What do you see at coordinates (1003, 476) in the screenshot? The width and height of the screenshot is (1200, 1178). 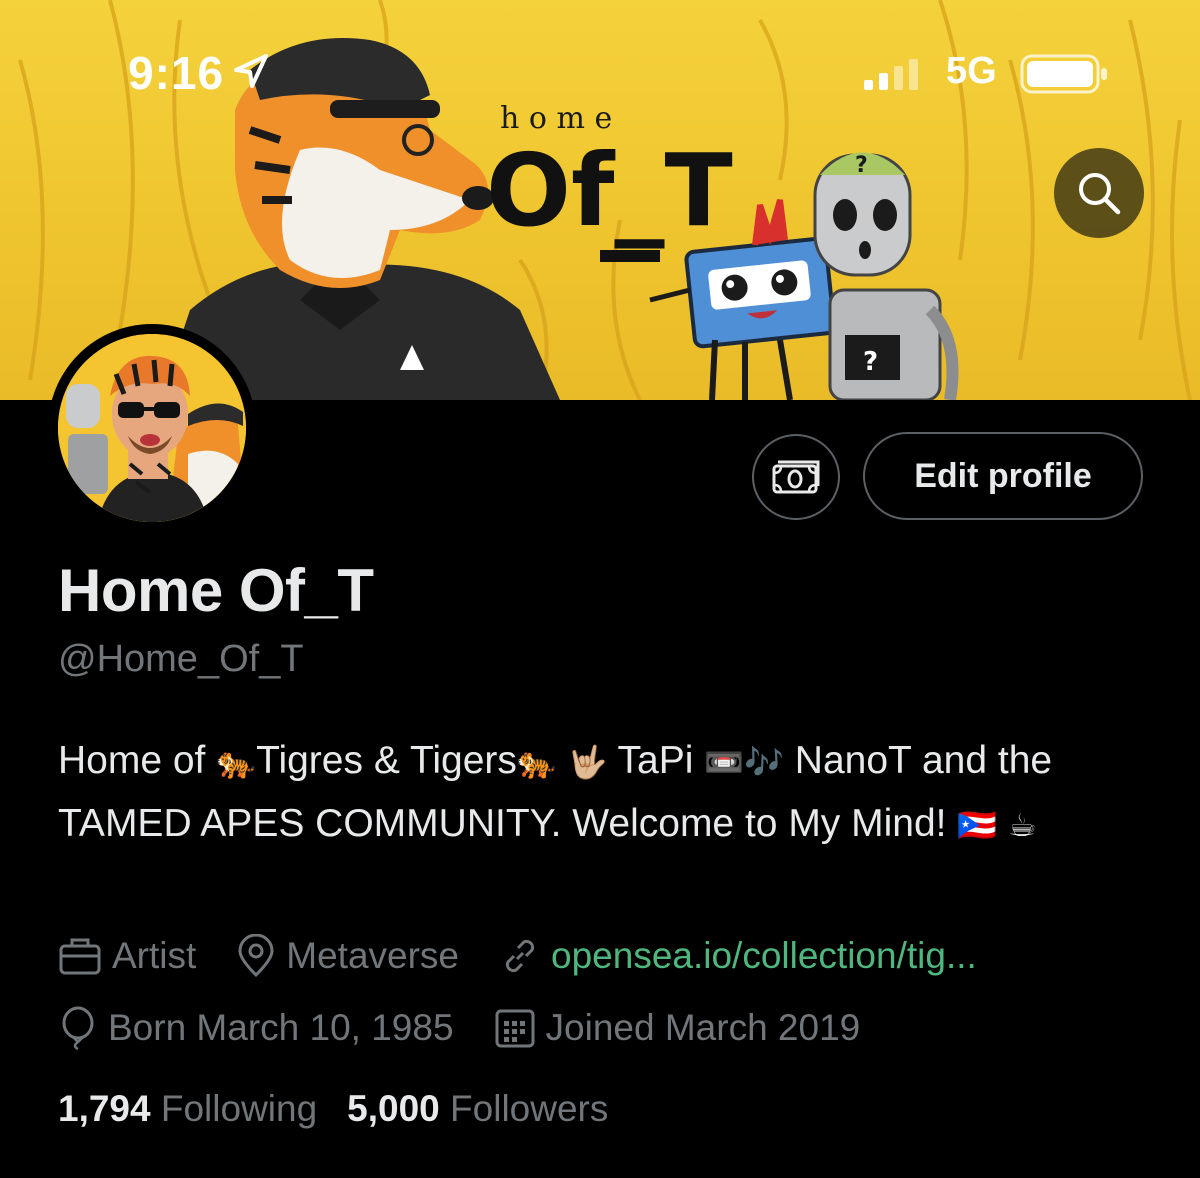 I see `edit-profile-button: Edit profile` at bounding box center [1003, 476].